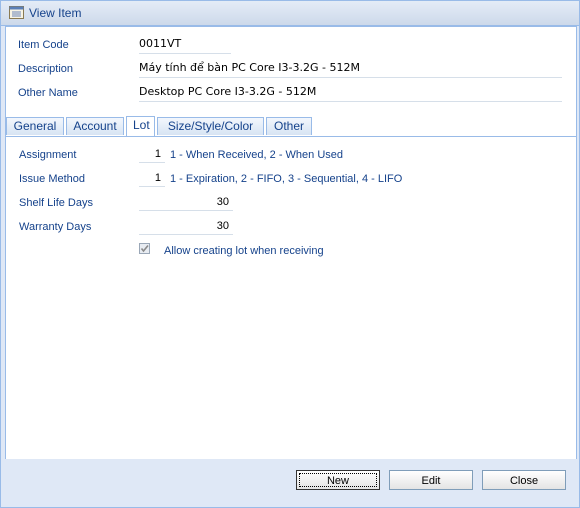 The image size is (580, 508). What do you see at coordinates (55, 13) in the screenshot?
I see `window-title: View Item` at bounding box center [55, 13].